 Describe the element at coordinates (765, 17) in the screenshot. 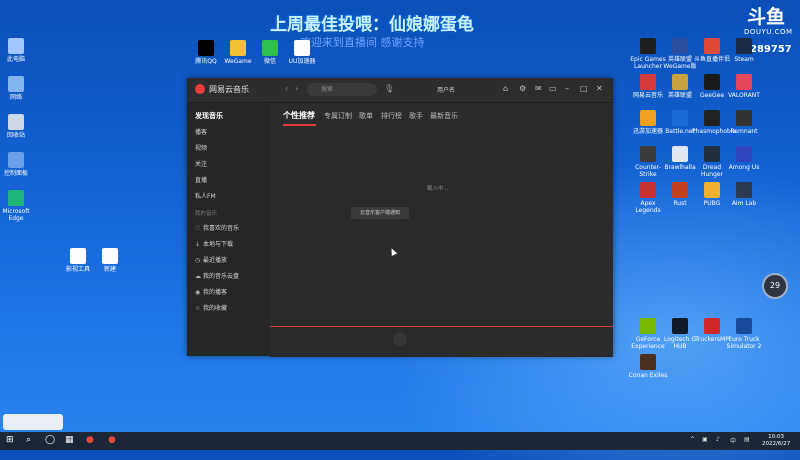

I see `logo-text: 斗鱼` at that location.